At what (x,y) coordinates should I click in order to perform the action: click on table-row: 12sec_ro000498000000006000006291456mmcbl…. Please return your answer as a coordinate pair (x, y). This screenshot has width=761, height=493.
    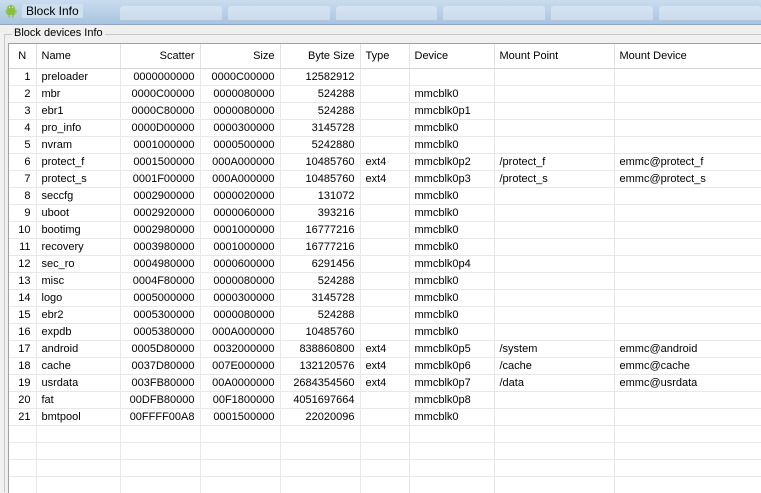
    Looking at the image, I should click on (385, 264).